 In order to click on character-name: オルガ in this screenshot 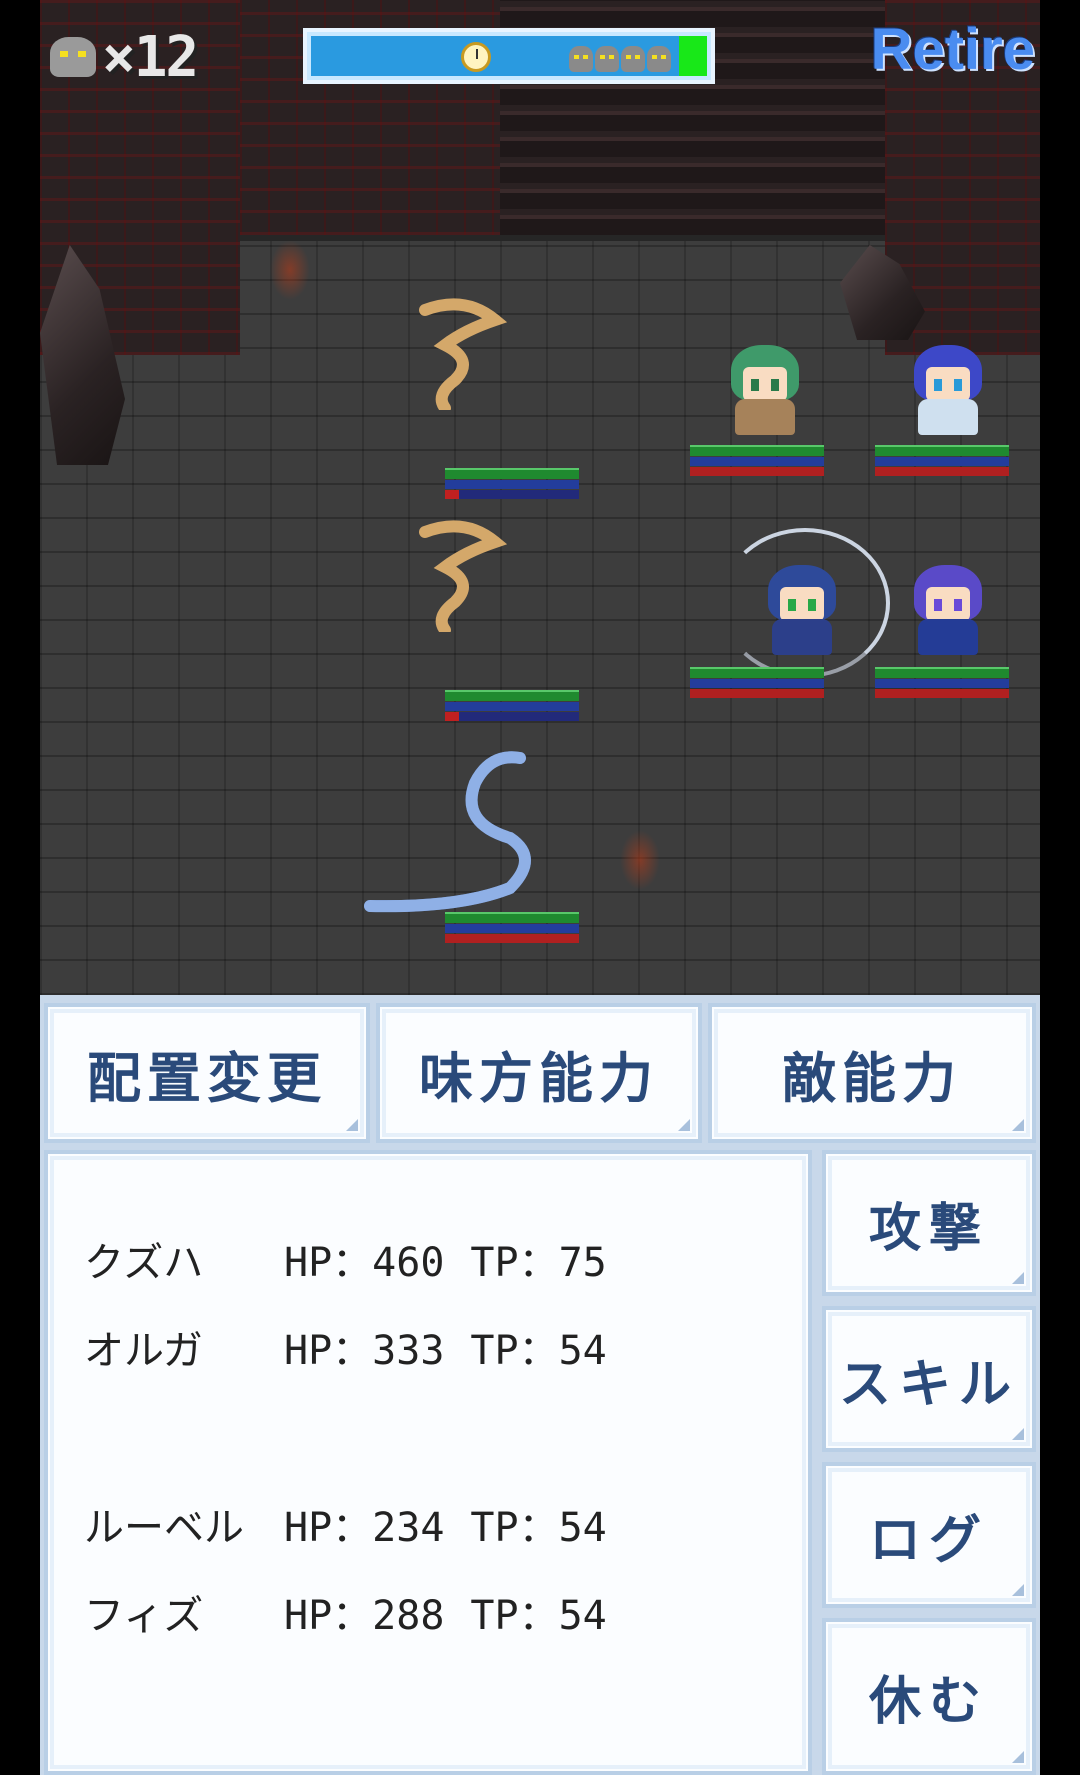, I will do `click(143, 1351)`.